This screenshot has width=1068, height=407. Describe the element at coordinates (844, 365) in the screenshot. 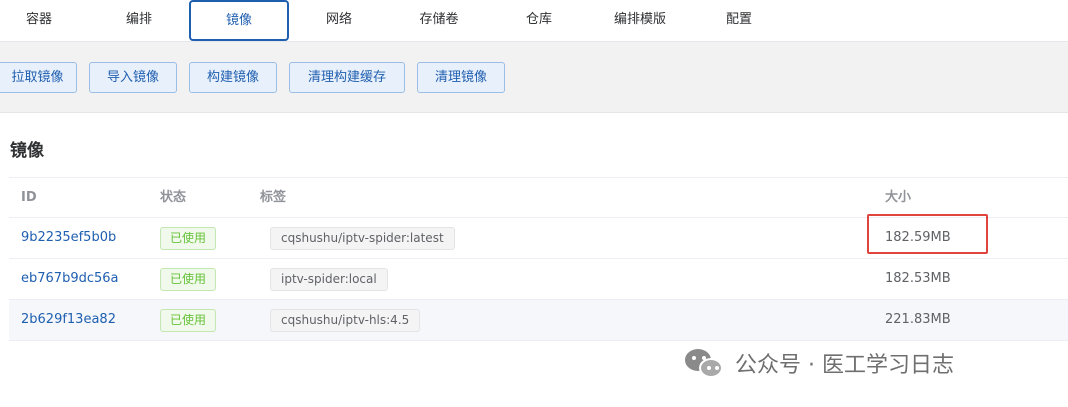

I see `watermark-text: 公众号 · 医工学习日志` at that location.